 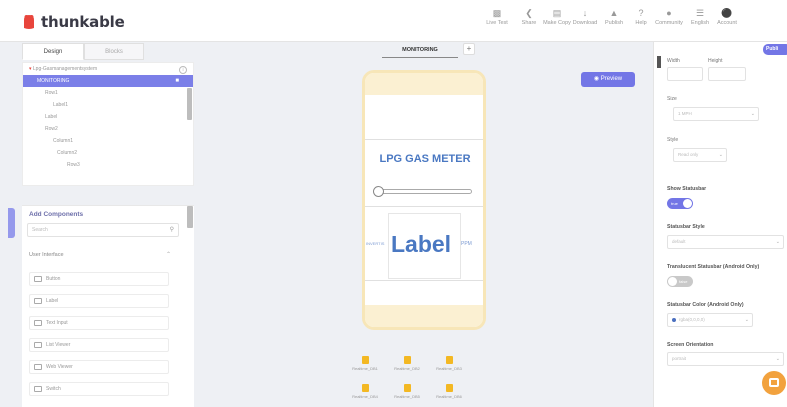 I want to click on screen-orientation-select: portrait ⌄, so click(x=725, y=359).